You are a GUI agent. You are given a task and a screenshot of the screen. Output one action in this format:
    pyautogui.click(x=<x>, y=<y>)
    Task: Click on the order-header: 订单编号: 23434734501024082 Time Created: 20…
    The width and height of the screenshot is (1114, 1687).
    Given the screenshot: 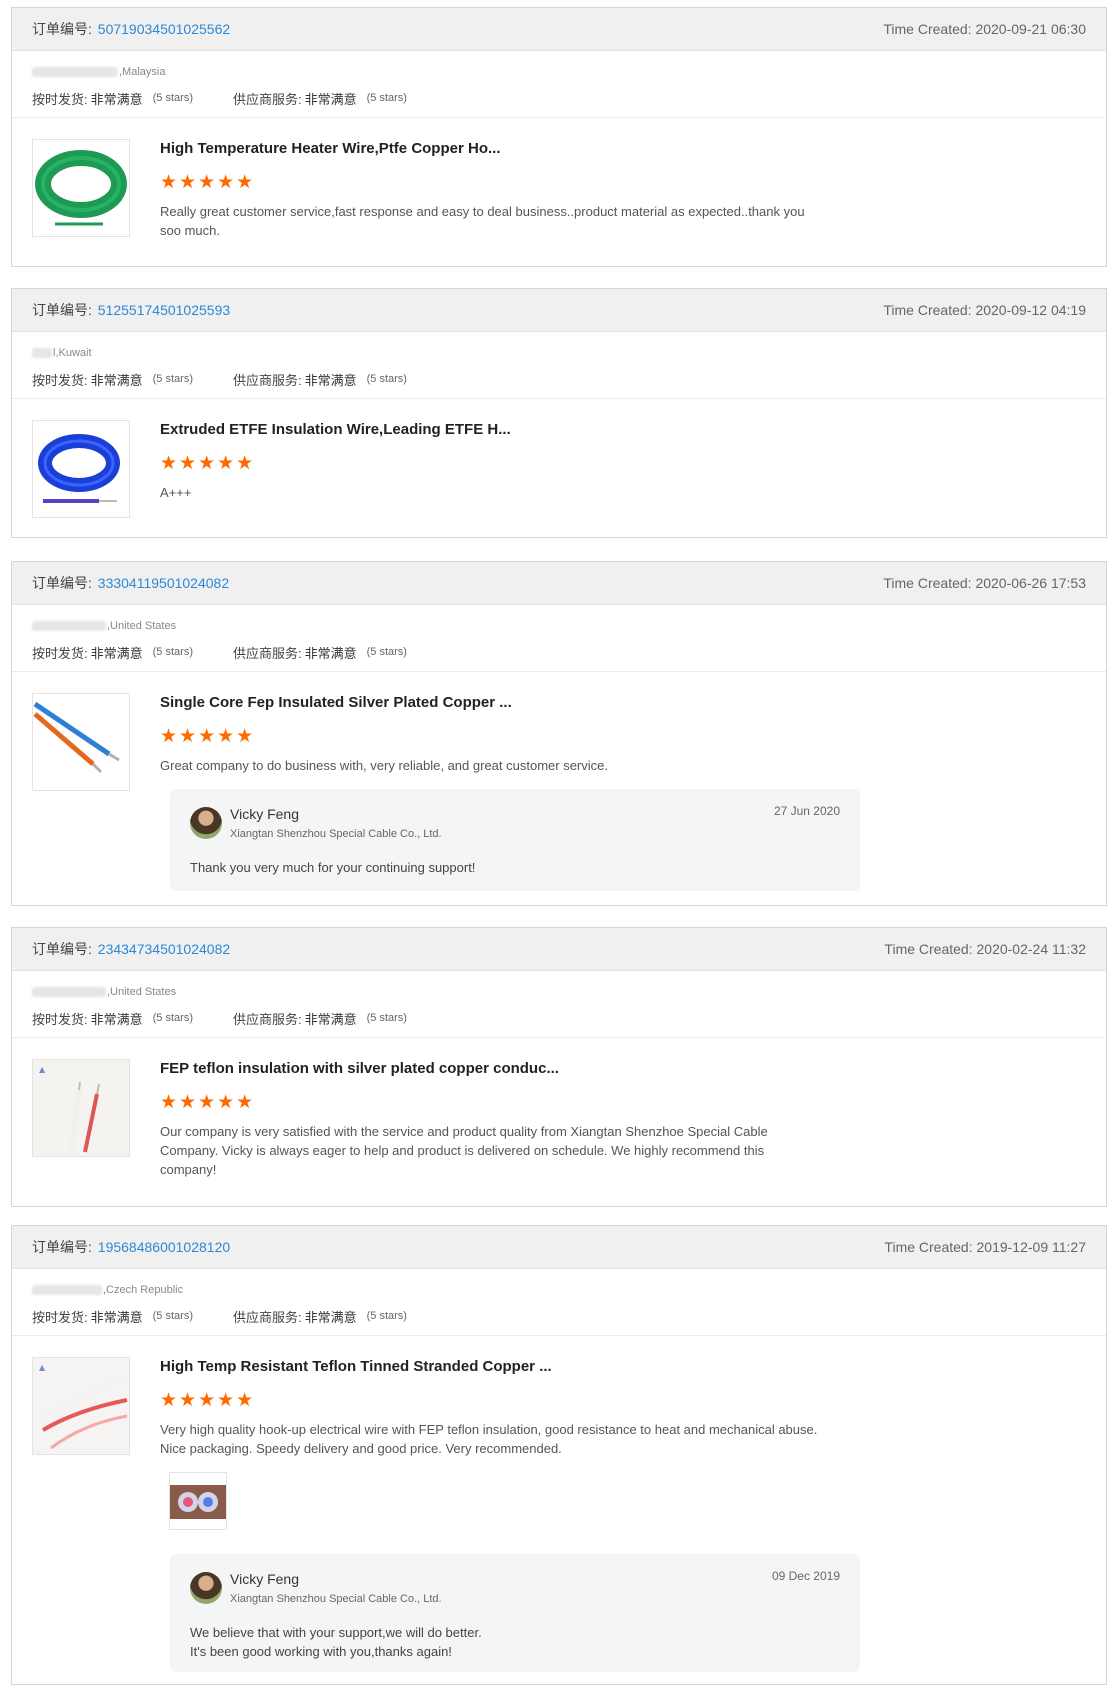 What is the action you would take?
    pyautogui.click(x=559, y=949)
    